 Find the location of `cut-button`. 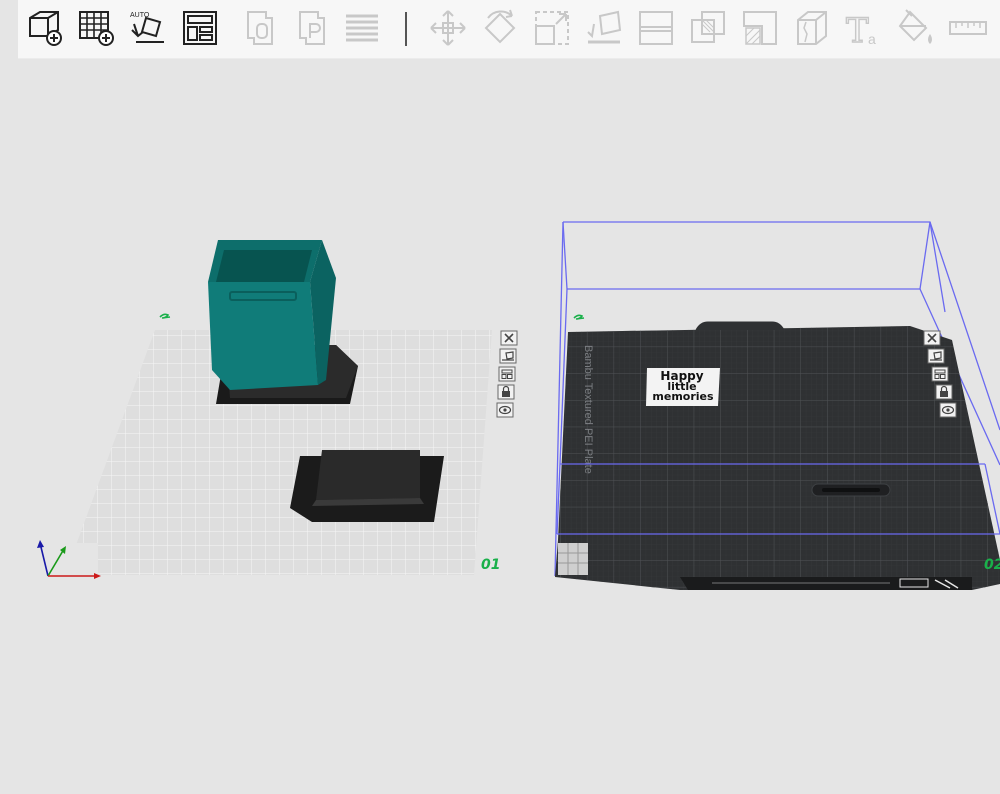

cut-button is located at coordinates (656, 28).